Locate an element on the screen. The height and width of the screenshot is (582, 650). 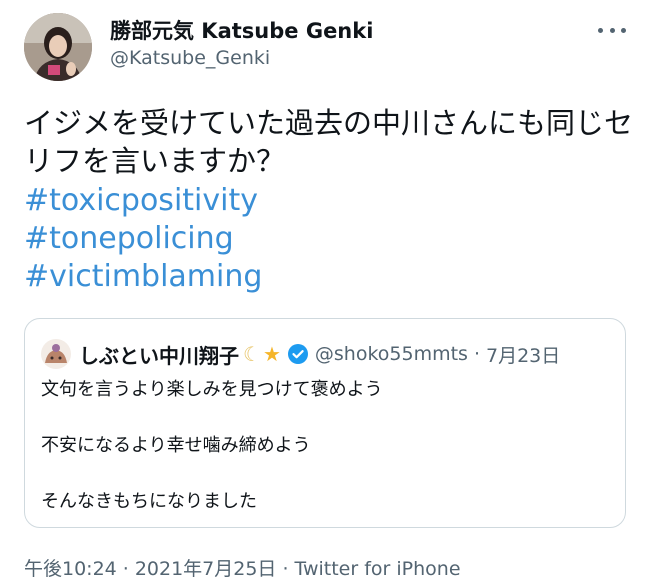
hashtag-link: #tonepolicing is located at coordinates (143, 239).